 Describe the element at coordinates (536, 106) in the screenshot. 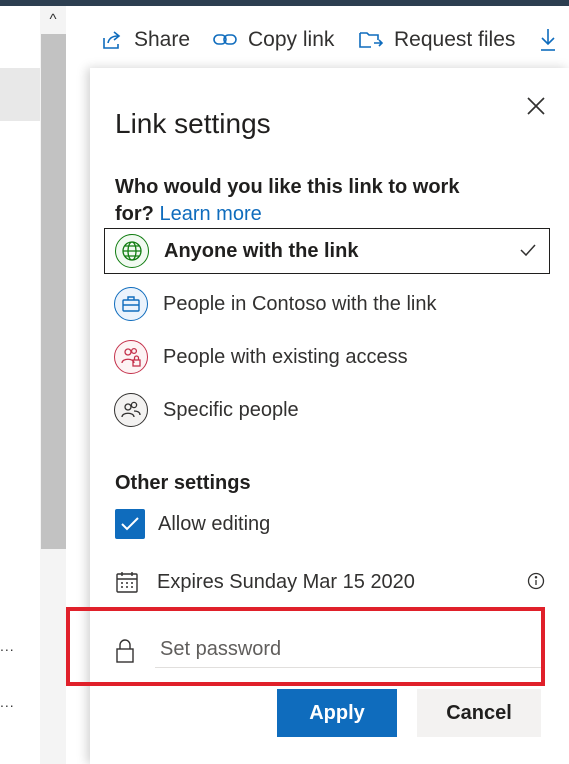

I see `close-icon` at that location.